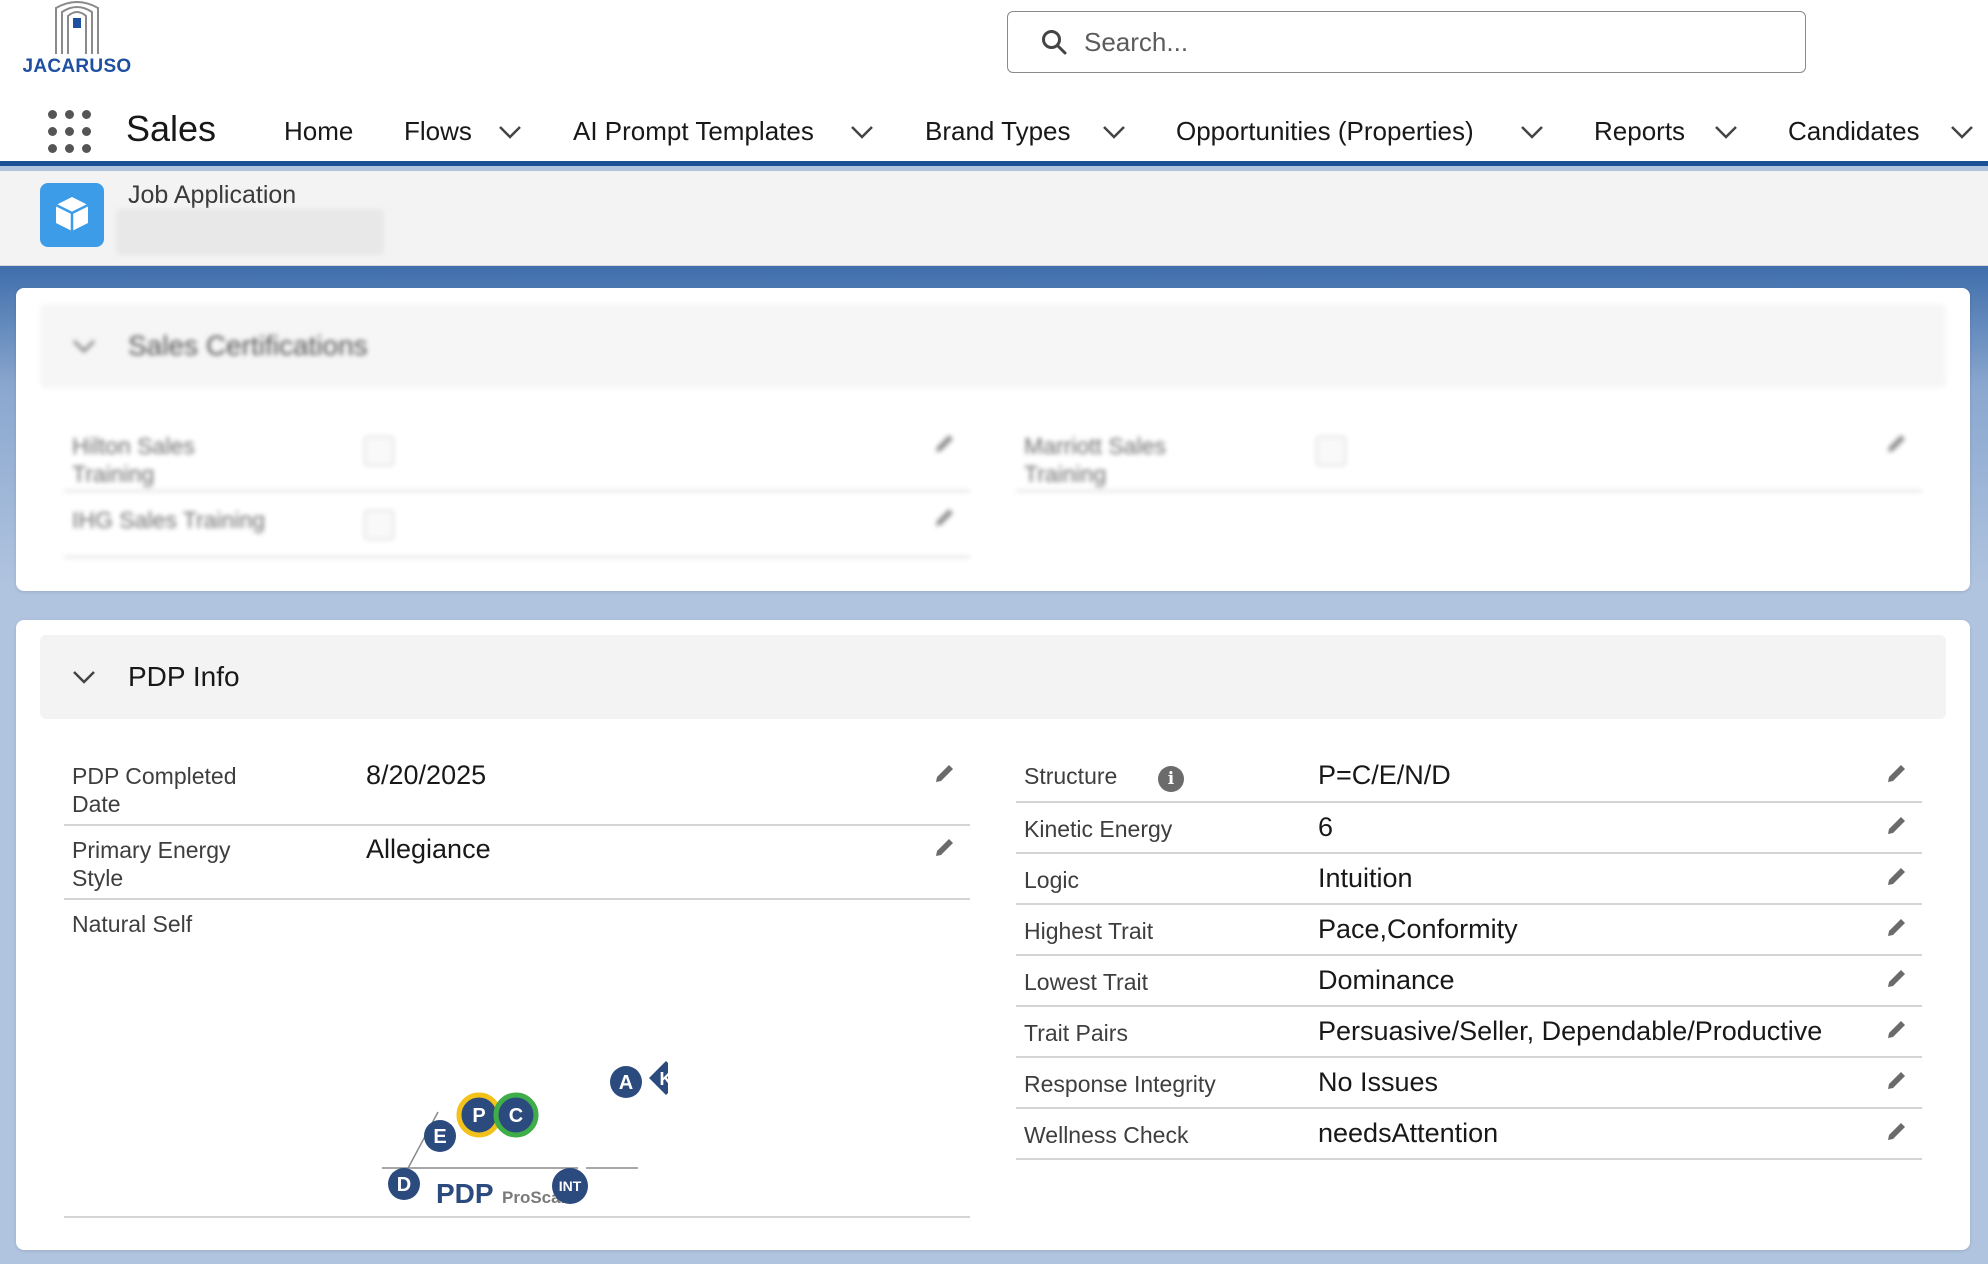 The width and height of the screenshot is (1988, 1264). What do you see at coordinates (1076, 1033) in the screenshot?
I see `field-label-trait-pairs: Trait Pairs` at bounding box center [1076, 1033].